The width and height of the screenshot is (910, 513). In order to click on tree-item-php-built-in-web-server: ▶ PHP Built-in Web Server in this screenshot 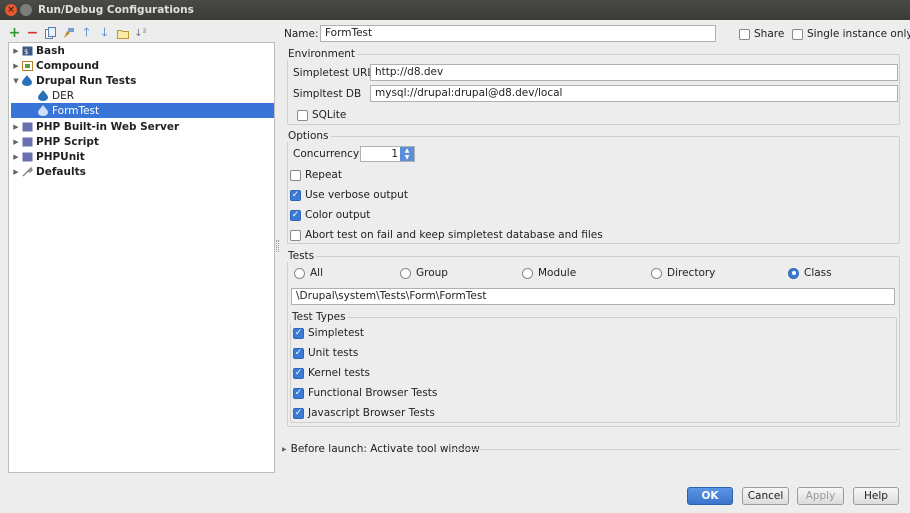, I will do `click(142, 126)`.